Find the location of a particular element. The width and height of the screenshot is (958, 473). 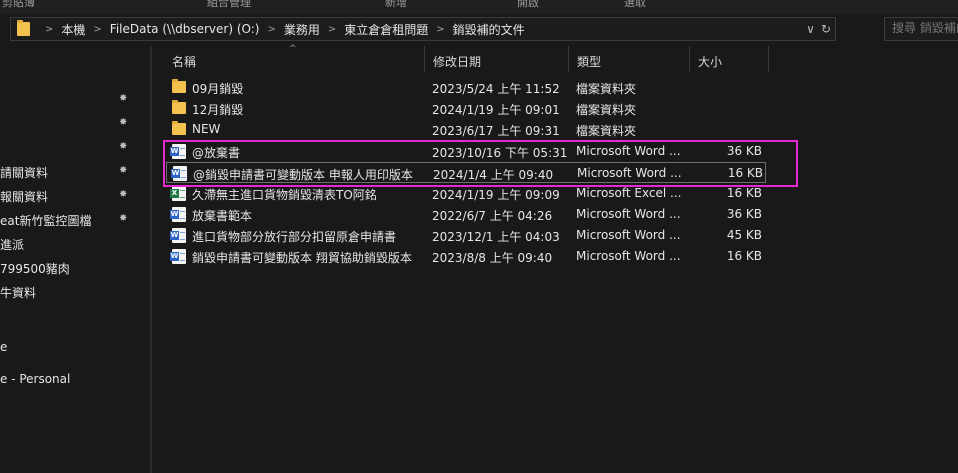

file-row: 09月銷毀 2023/5/24 上午 11:52 檔案資料夾 is located at coordinates (466, 87).